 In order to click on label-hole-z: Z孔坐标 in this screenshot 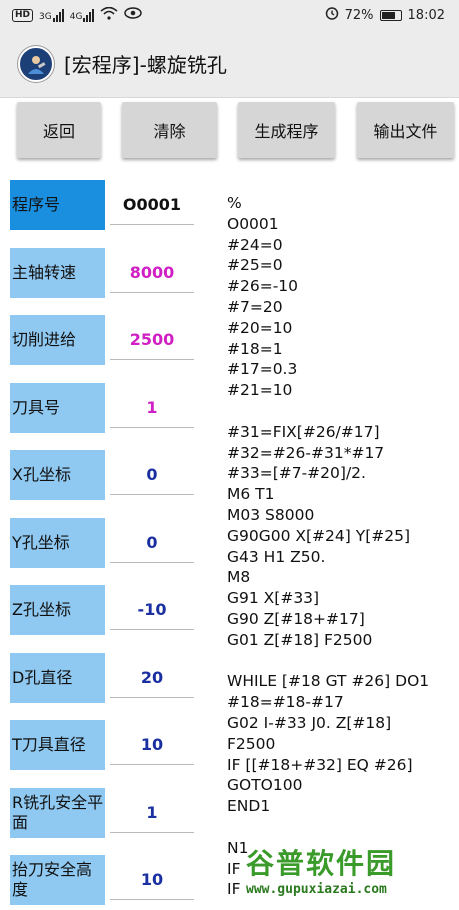, I will do `click(57, 610)`.